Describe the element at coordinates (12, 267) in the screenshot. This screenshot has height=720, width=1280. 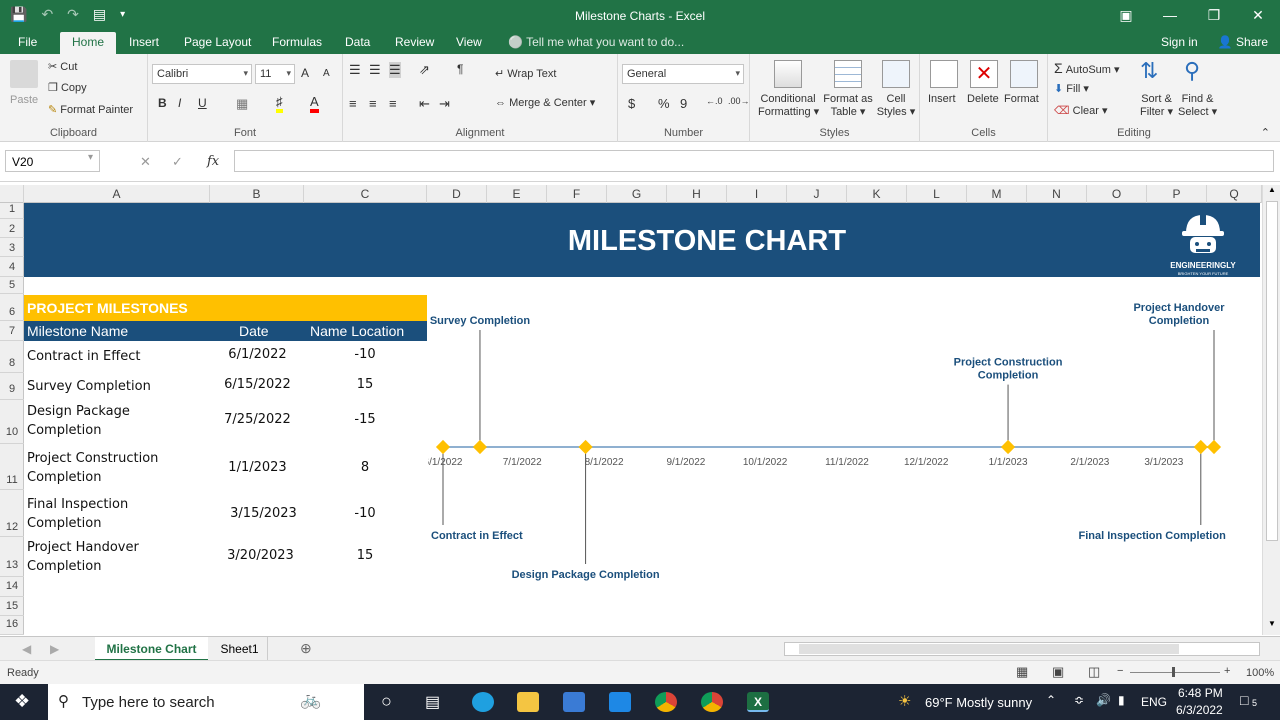
I see `row-header: 4` at that location.